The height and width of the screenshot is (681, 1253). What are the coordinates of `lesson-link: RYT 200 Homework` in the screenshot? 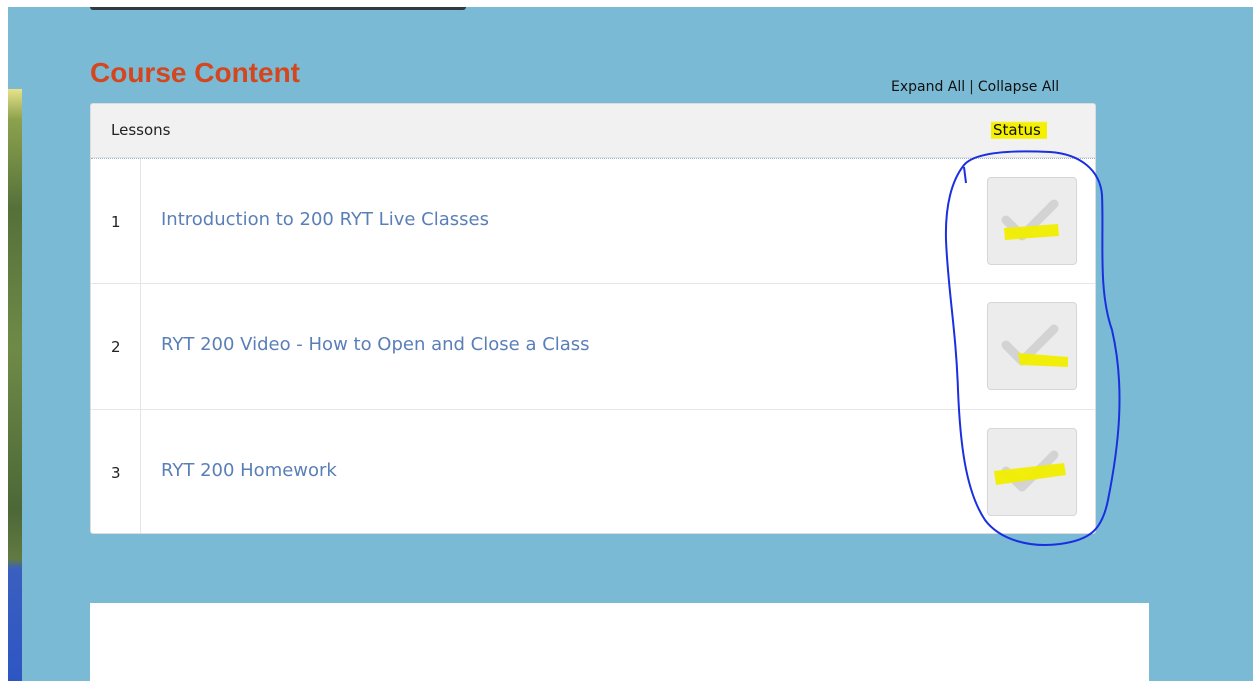 It's located at (249, 470).